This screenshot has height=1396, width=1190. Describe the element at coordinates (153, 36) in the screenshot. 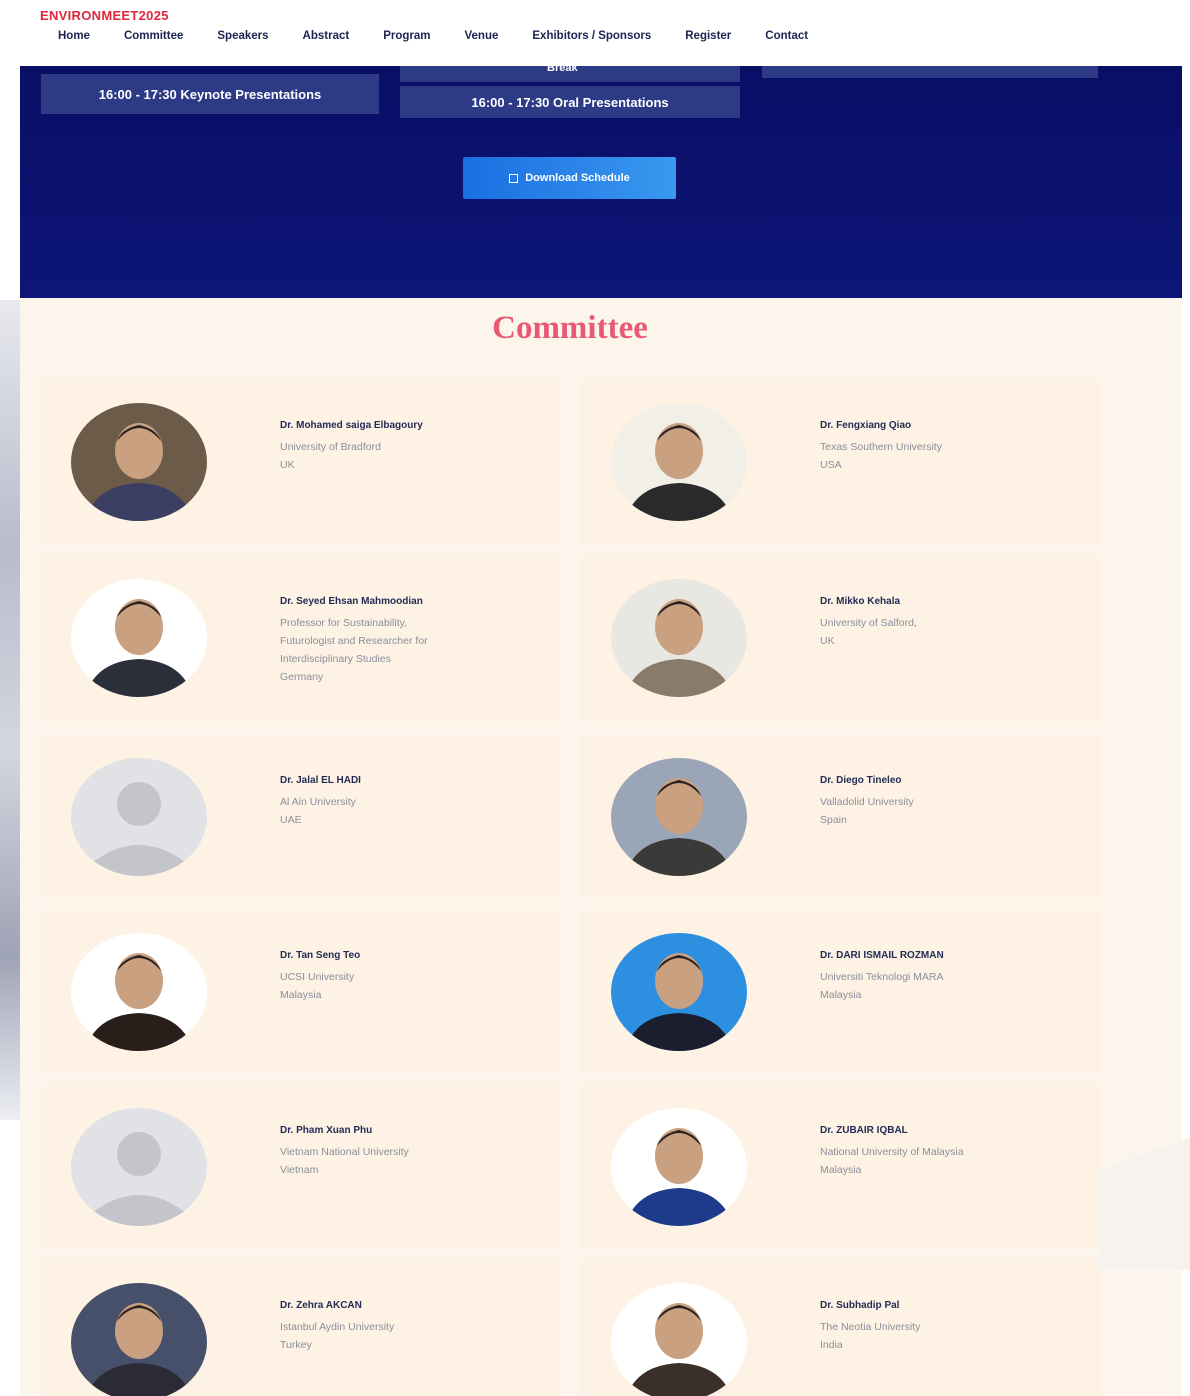

I see `nav-item-committee: Committee` at that location.